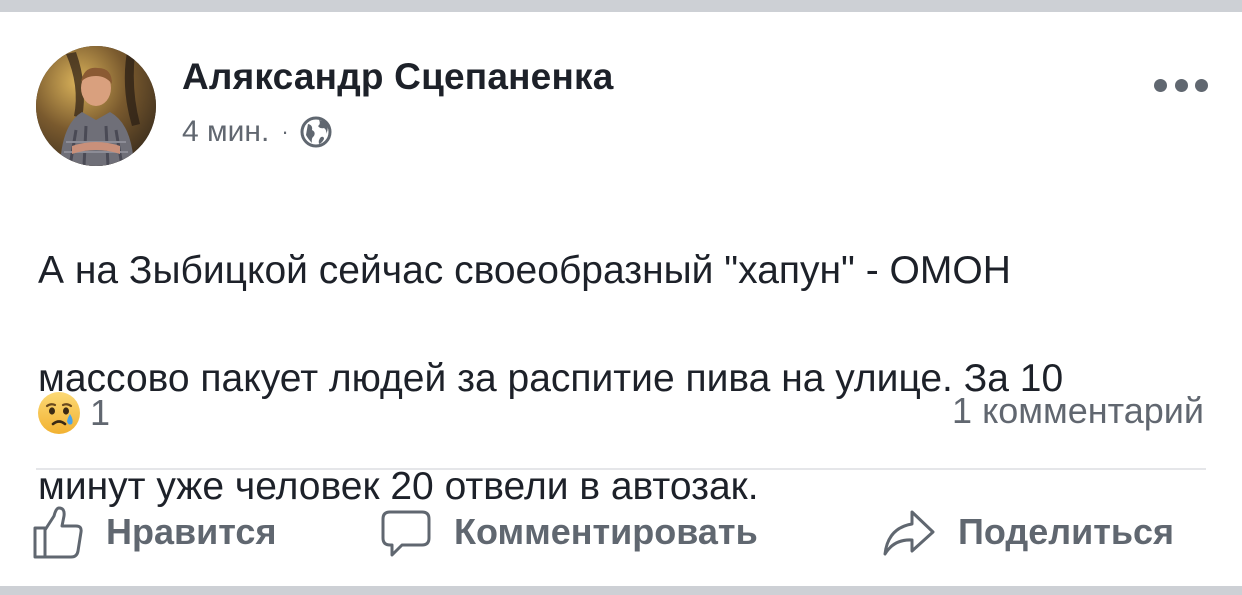 The image size is (1242, 595). I want to click on top-separator-bar, so click(621, 6).